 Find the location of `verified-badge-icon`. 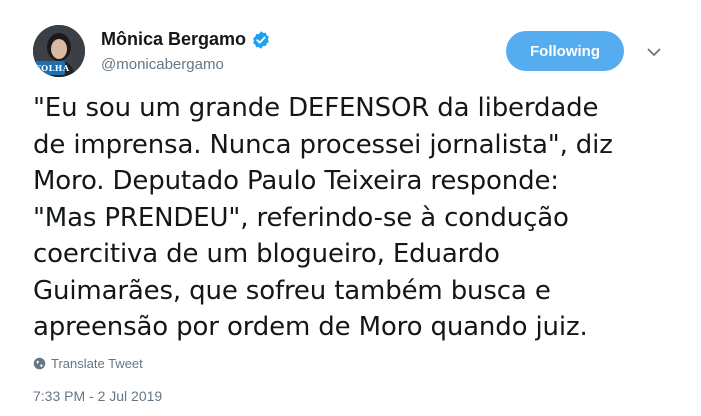

verified-badge-icon is located at coordinates (261, 39).